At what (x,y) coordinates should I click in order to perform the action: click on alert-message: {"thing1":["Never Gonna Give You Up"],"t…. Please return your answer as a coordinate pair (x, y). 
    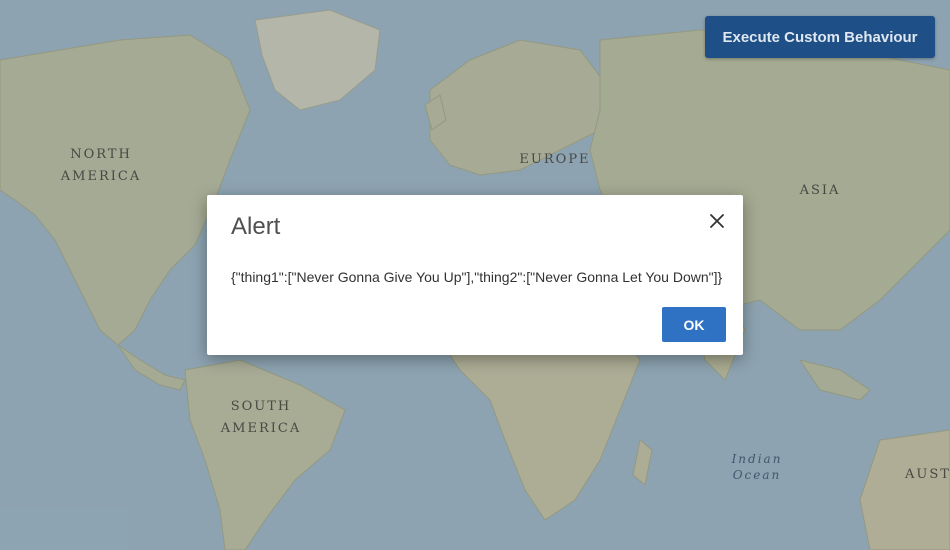
    Looking at the image, I should click on (477, 277).